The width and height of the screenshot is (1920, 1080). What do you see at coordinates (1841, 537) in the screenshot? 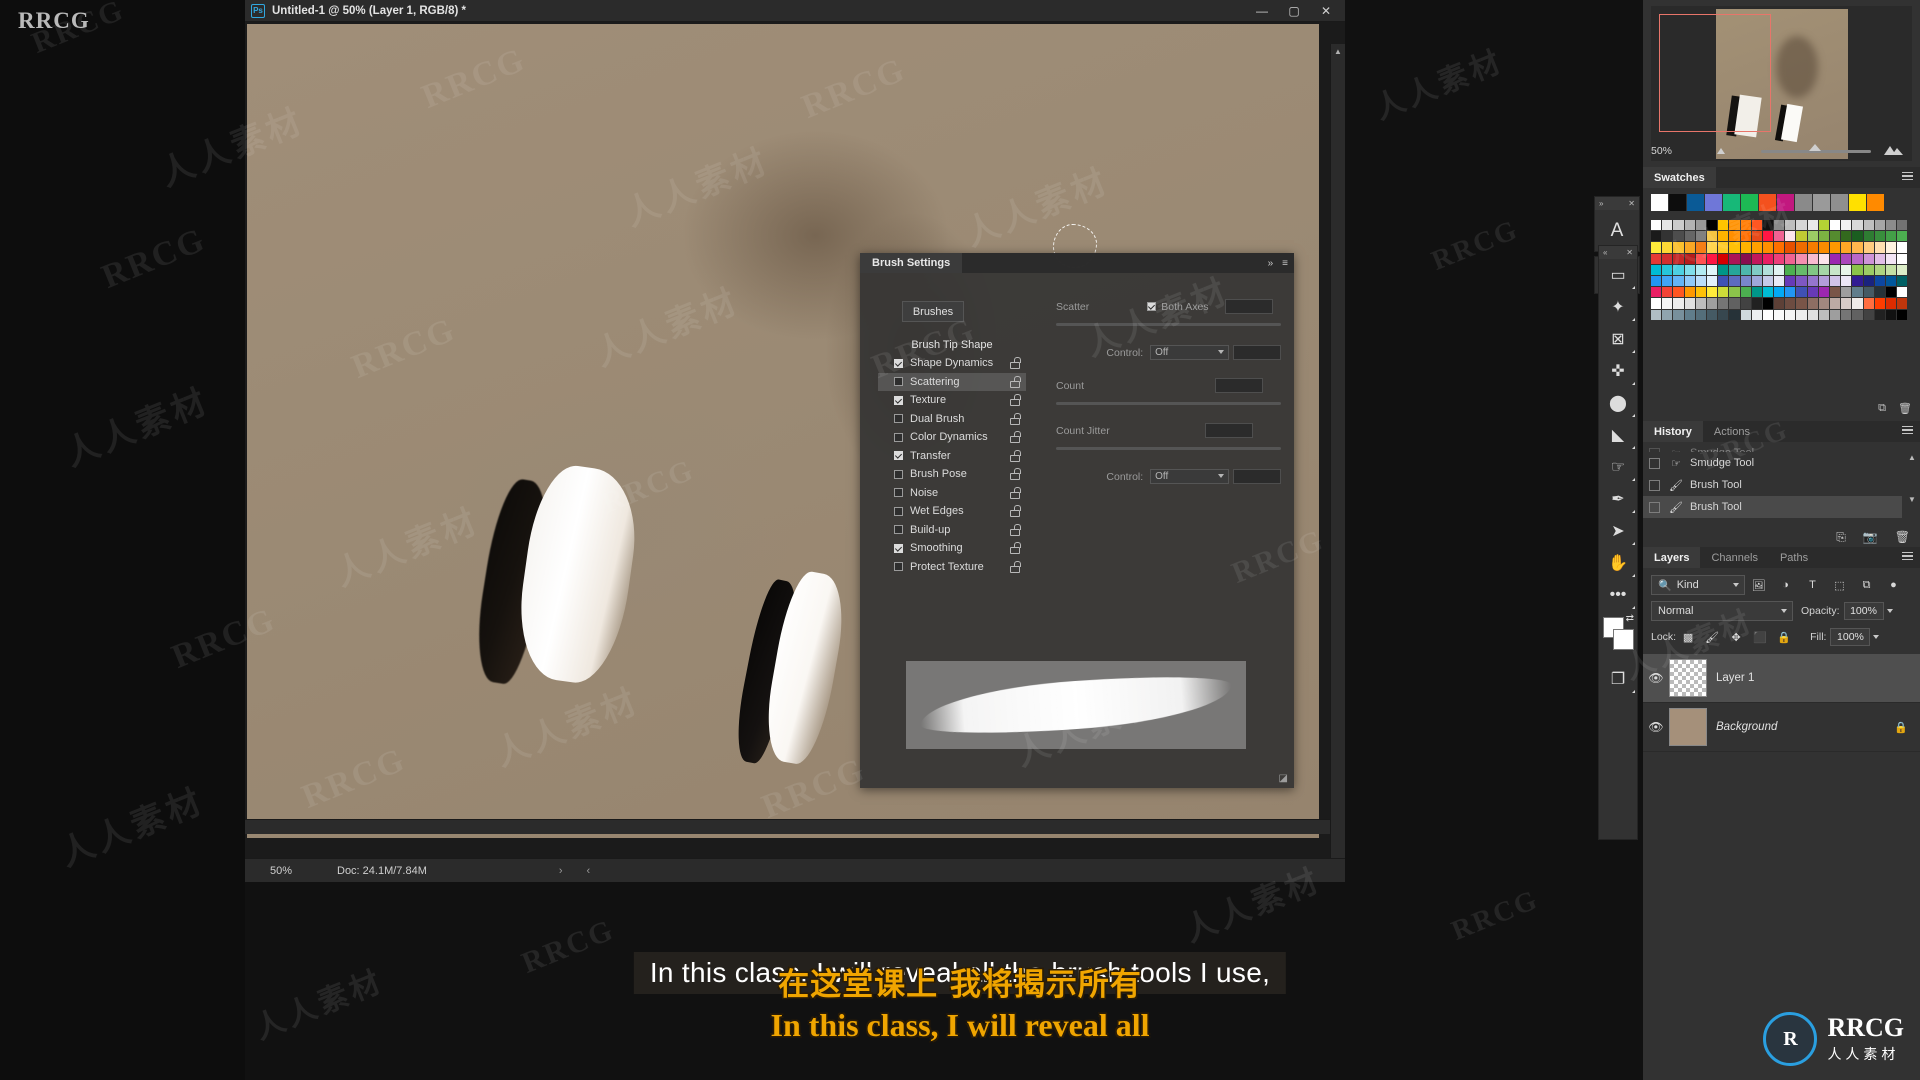
I see `new-document-from-state-icon: ⎘` at bounding box center [1841, 537].